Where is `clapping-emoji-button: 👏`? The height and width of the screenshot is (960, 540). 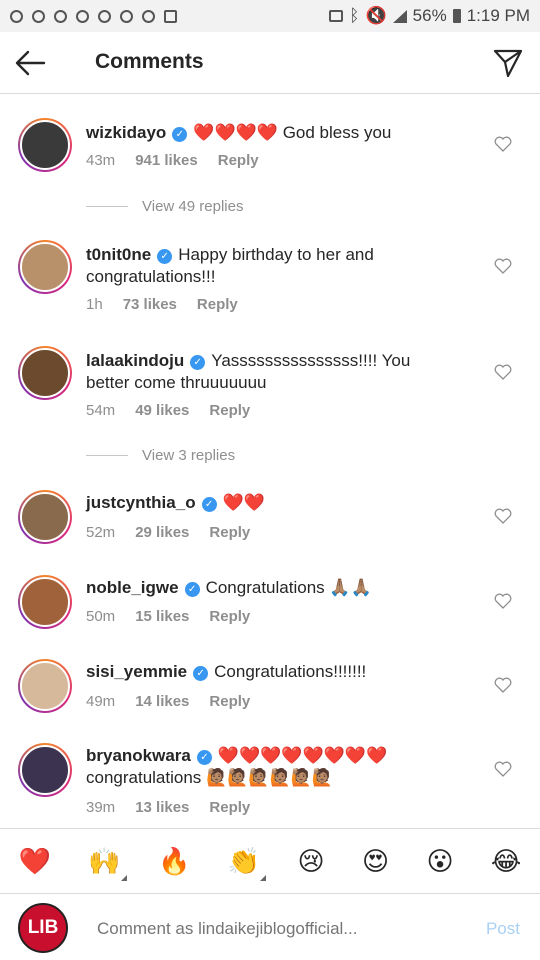 clapping-emoji-button: 👏 is located at coordinates (247, 863).